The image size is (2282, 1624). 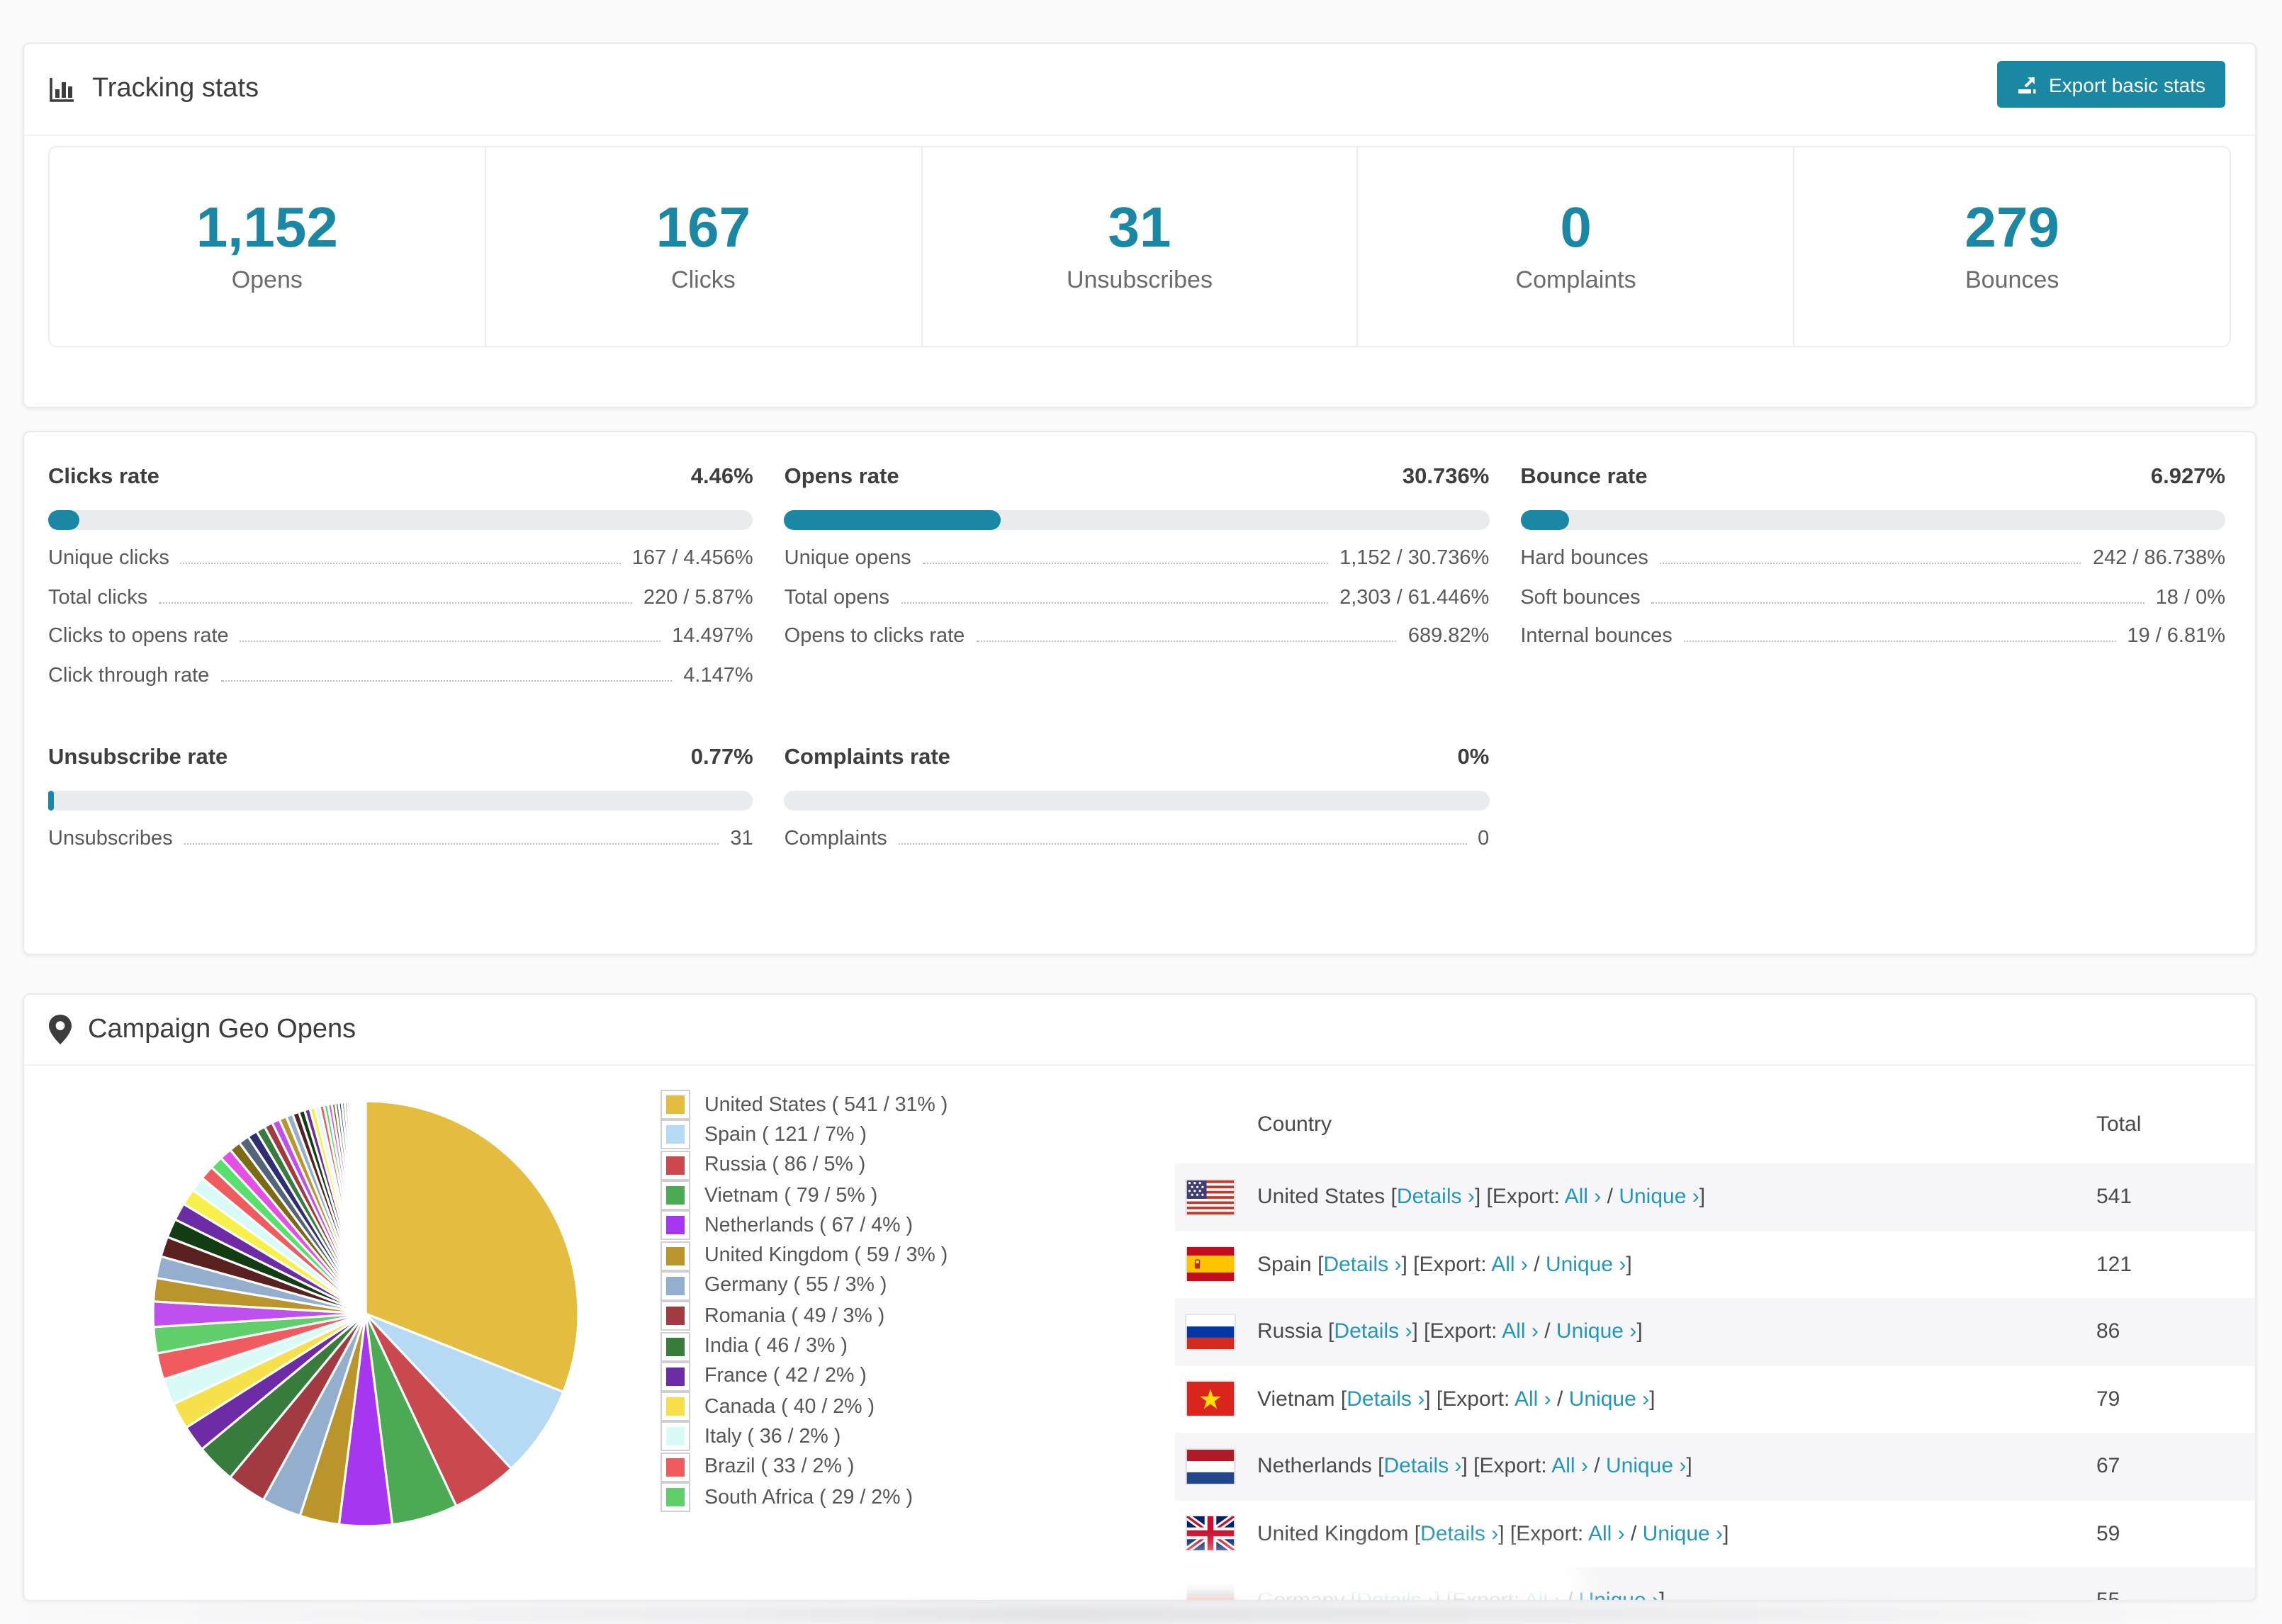 I want to click on rate-title-row: Complaints rate 0%, so click(x=1138, y=758).